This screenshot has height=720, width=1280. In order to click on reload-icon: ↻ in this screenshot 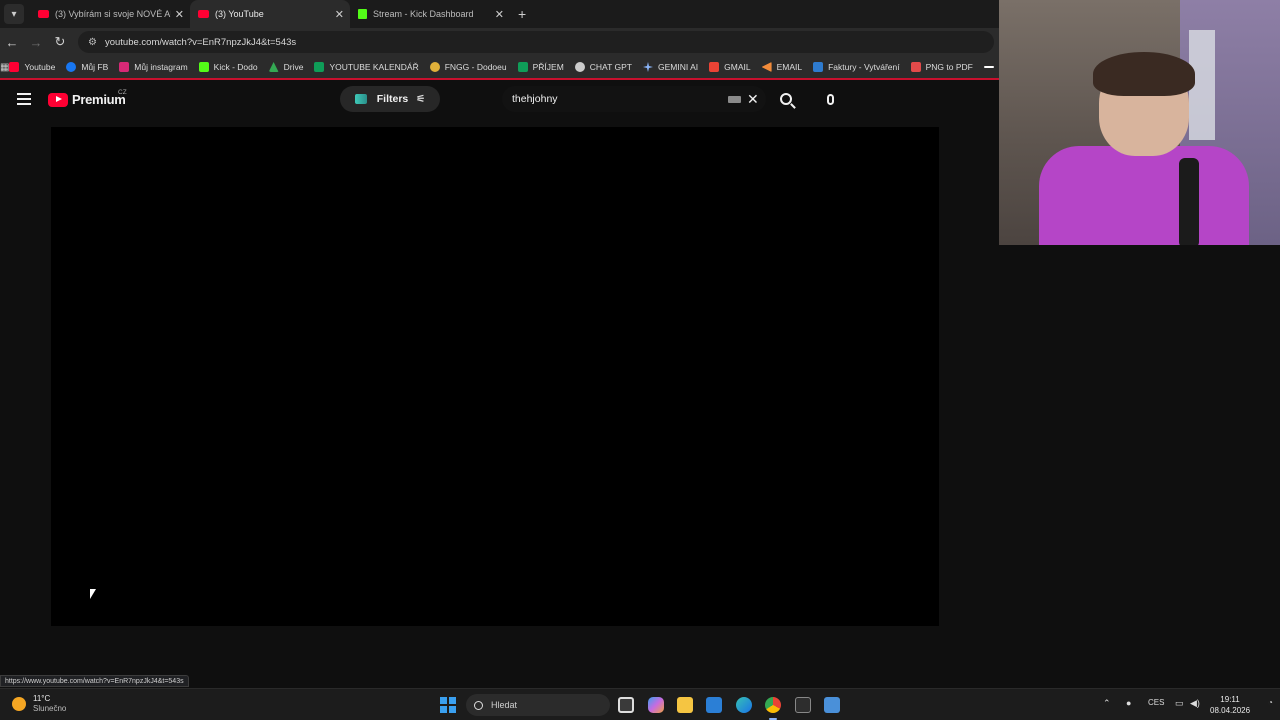, I will do `click(60, 42)`.